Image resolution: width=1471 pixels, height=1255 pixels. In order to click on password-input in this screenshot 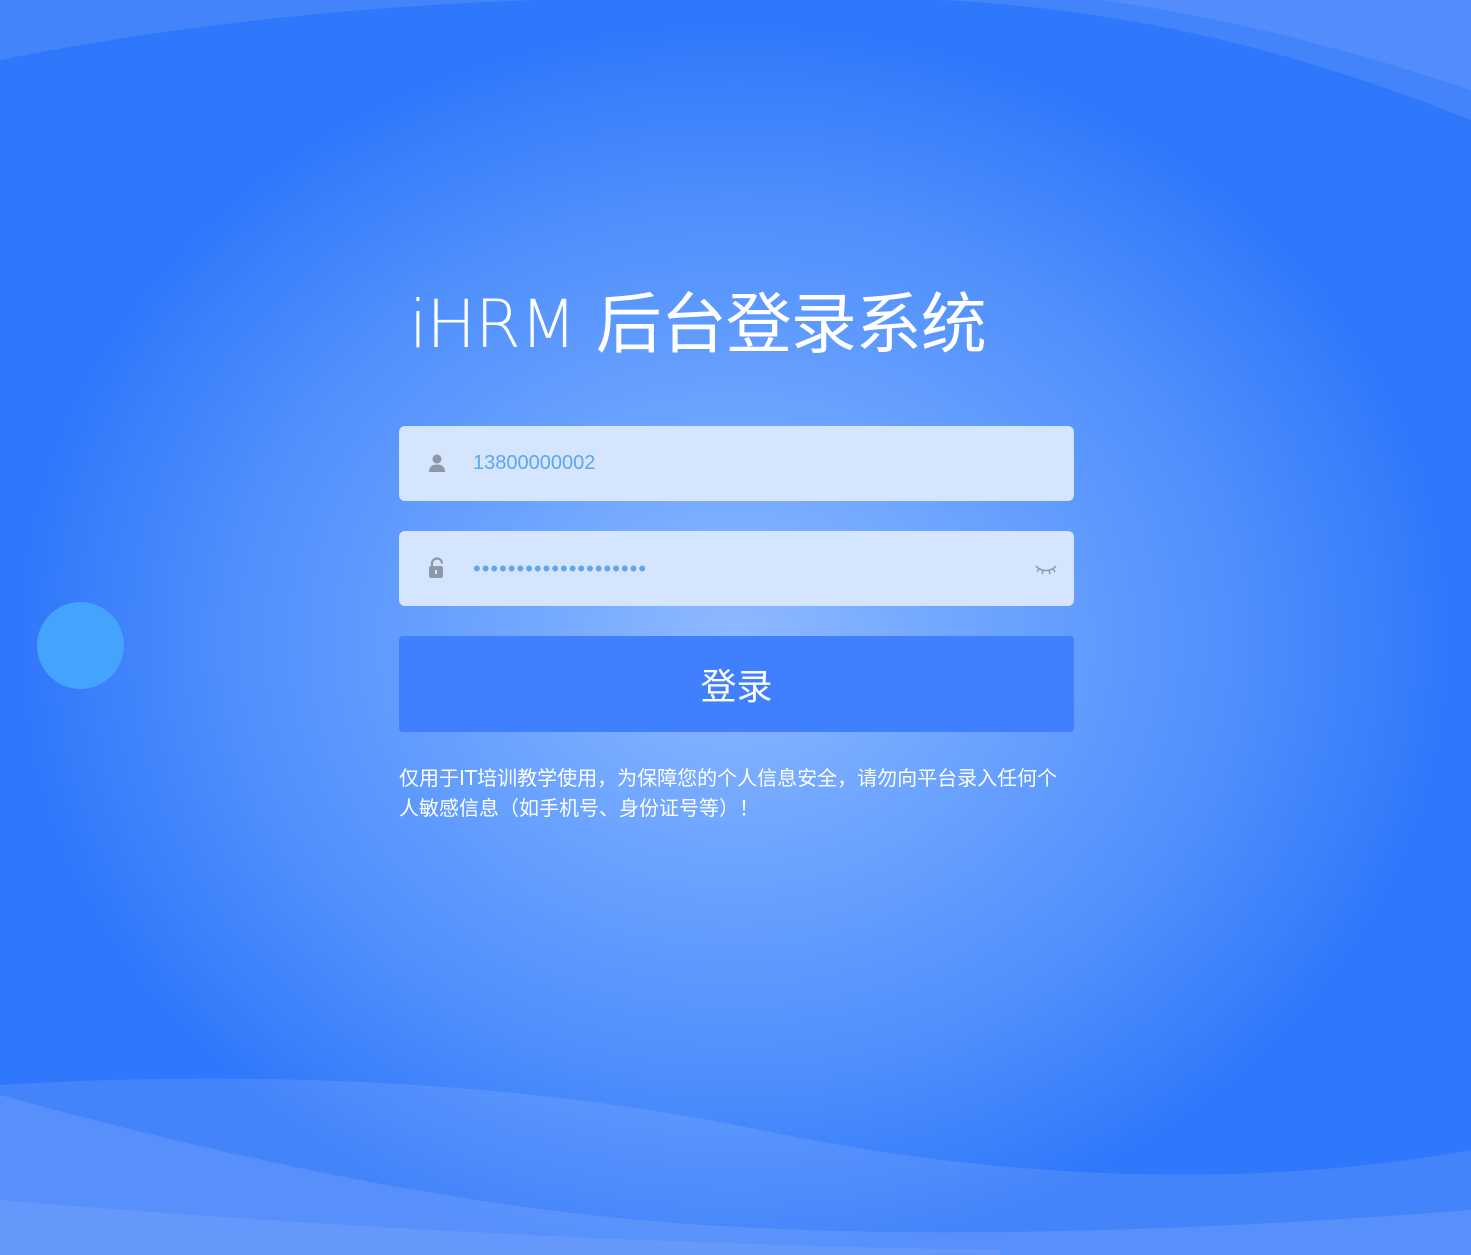, I will do `click(735, 568)`.